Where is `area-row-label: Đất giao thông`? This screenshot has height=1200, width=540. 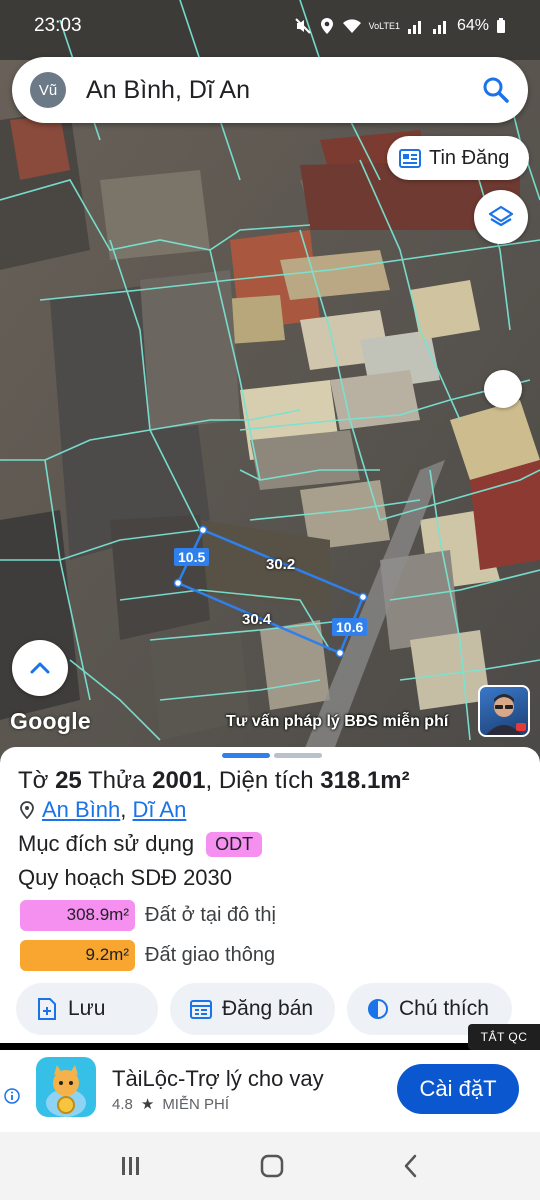
area-row-label: Đất giao thông is located at coordinates (210, 955).